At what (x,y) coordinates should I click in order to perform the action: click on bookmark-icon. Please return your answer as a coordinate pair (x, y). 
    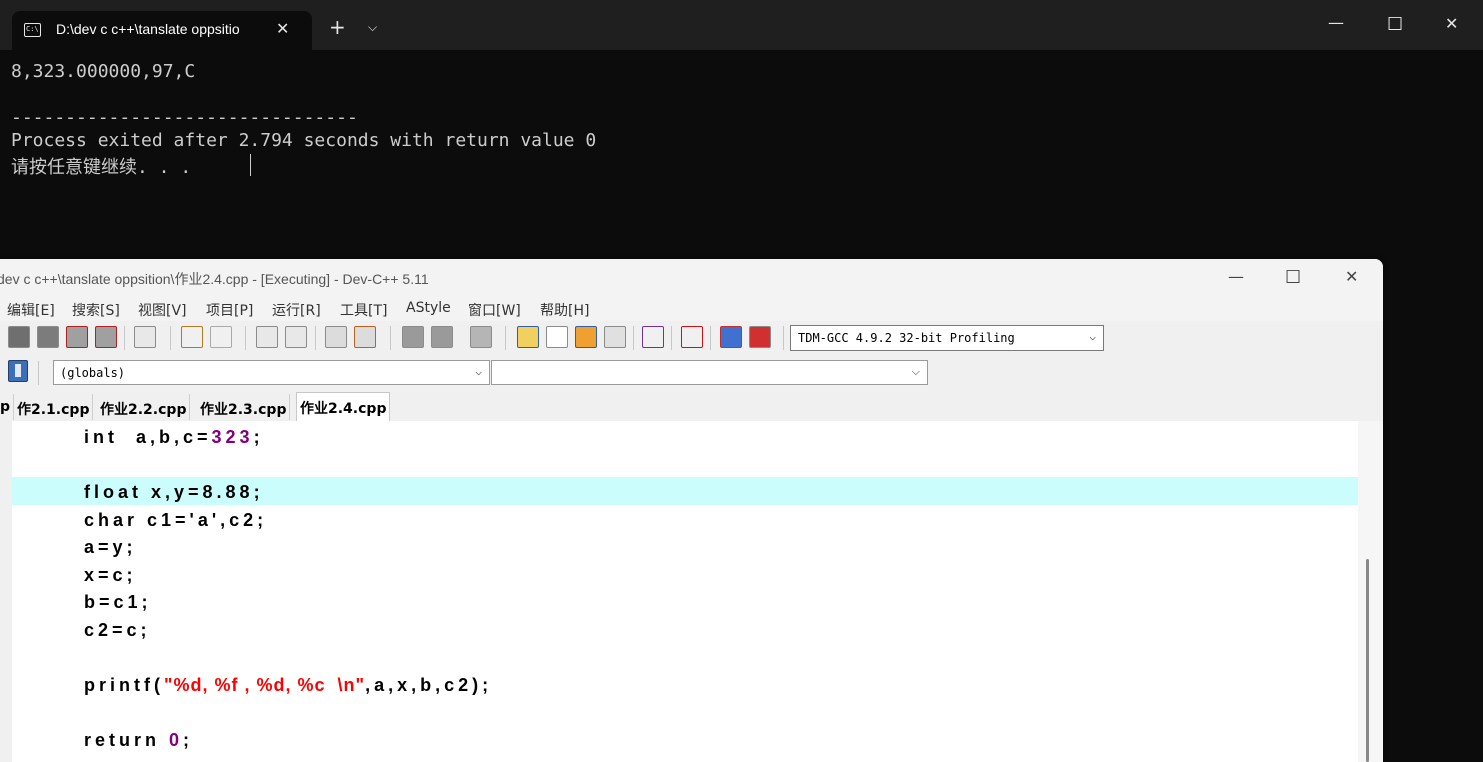
    Looking at the image, I should click on (18, 371).